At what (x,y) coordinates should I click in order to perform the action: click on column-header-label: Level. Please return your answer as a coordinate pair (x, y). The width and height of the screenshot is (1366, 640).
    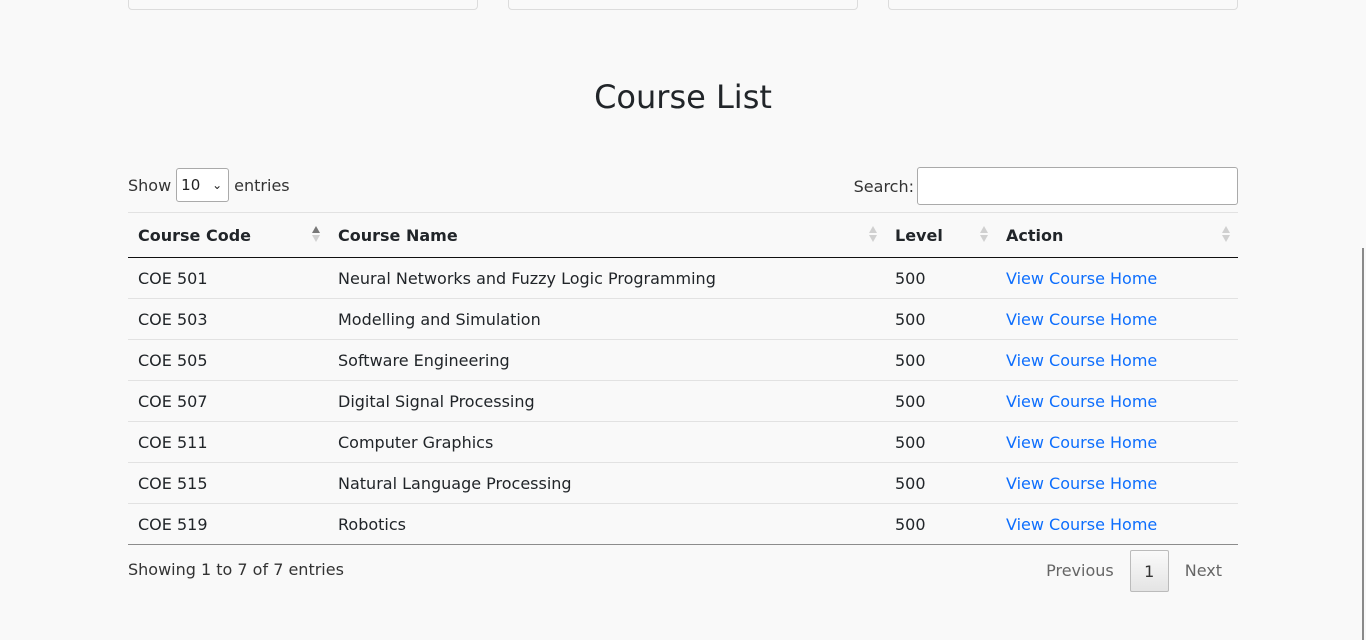
    Looking at the image, I should click on (919, 235).